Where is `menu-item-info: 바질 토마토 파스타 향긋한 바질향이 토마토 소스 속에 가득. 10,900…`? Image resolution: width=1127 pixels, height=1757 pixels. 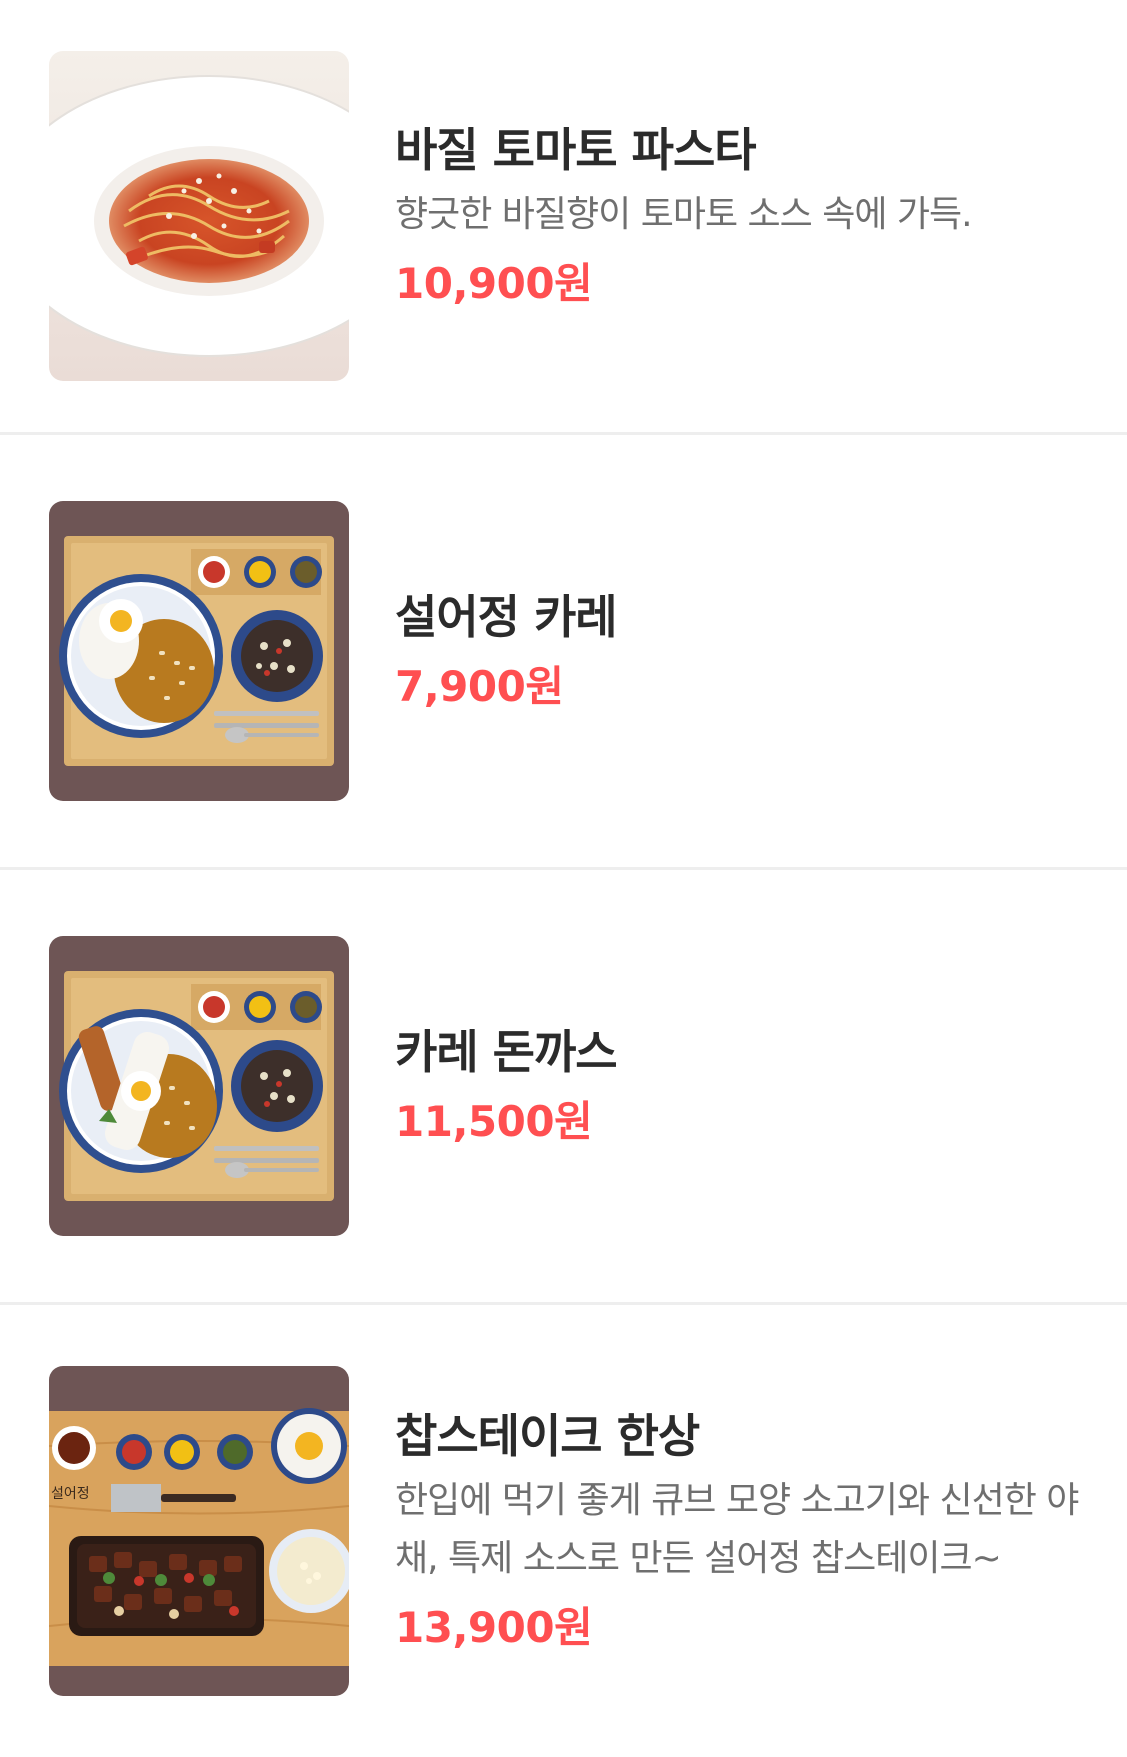
menu-item-info: 바질 토마토 파스타 향긋한 바질향이 토마토 소스 속에 가득. 10,900… is located at coordinates (741, 216).